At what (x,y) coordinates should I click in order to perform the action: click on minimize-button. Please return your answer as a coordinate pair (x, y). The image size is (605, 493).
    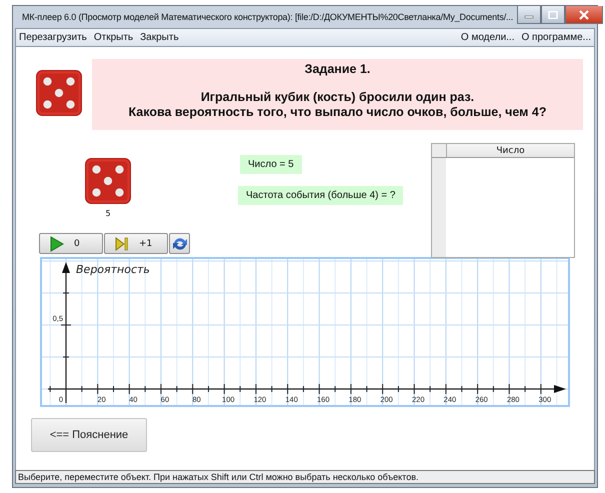
    Looking at the image, I should click on (529, 15).